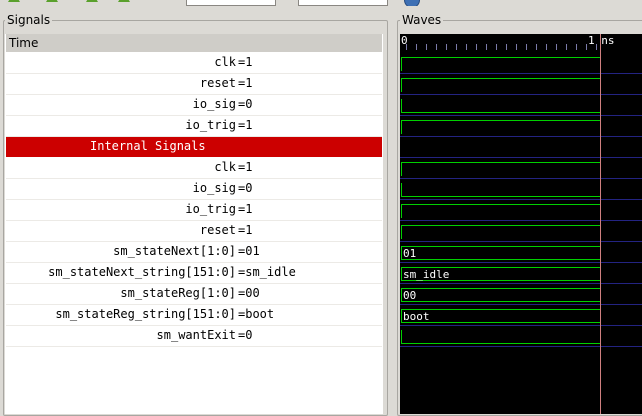 The width and height of the screenshot is (642, 416). I want to click on signal-name: sm_wantExit, so click(196, 335).